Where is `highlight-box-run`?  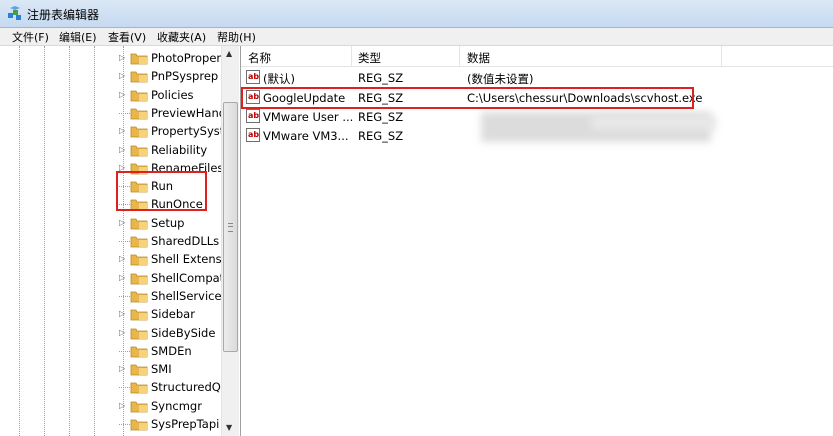 highlight-box-run is located at coordinates (161, 191).